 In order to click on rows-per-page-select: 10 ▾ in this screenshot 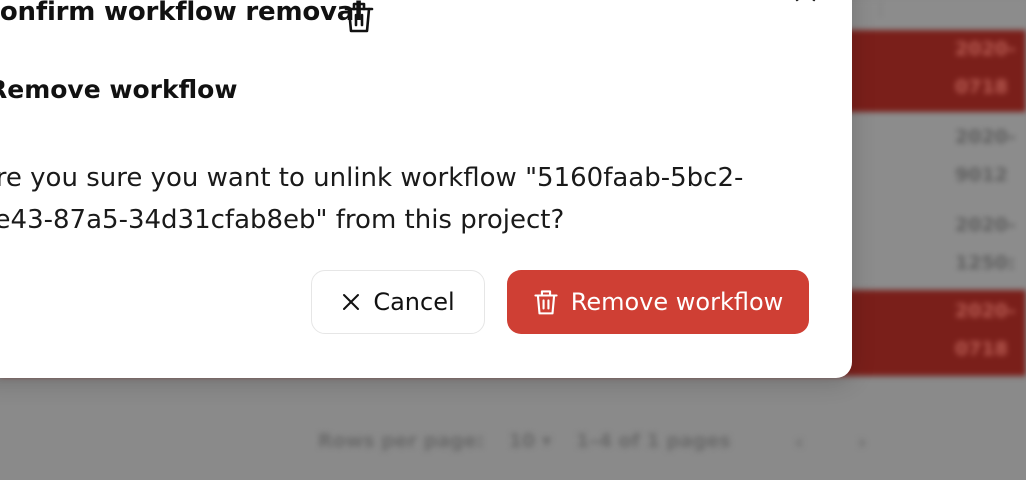, I will do `click(530, 441)`.